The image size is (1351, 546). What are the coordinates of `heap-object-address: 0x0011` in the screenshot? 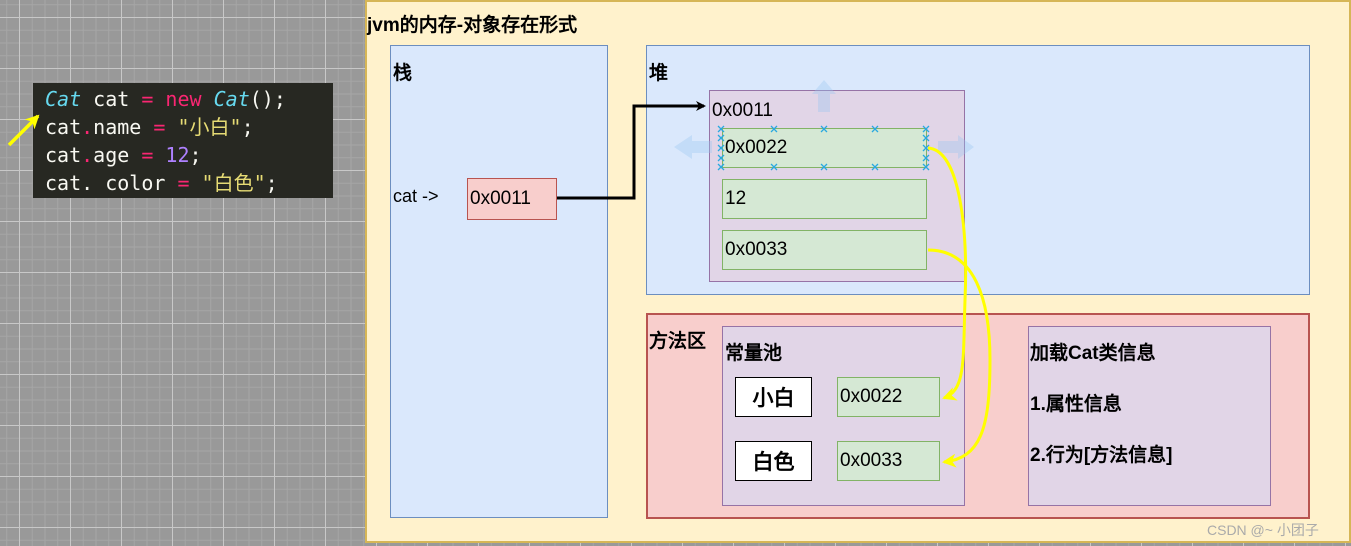 It's located at (742, 110).